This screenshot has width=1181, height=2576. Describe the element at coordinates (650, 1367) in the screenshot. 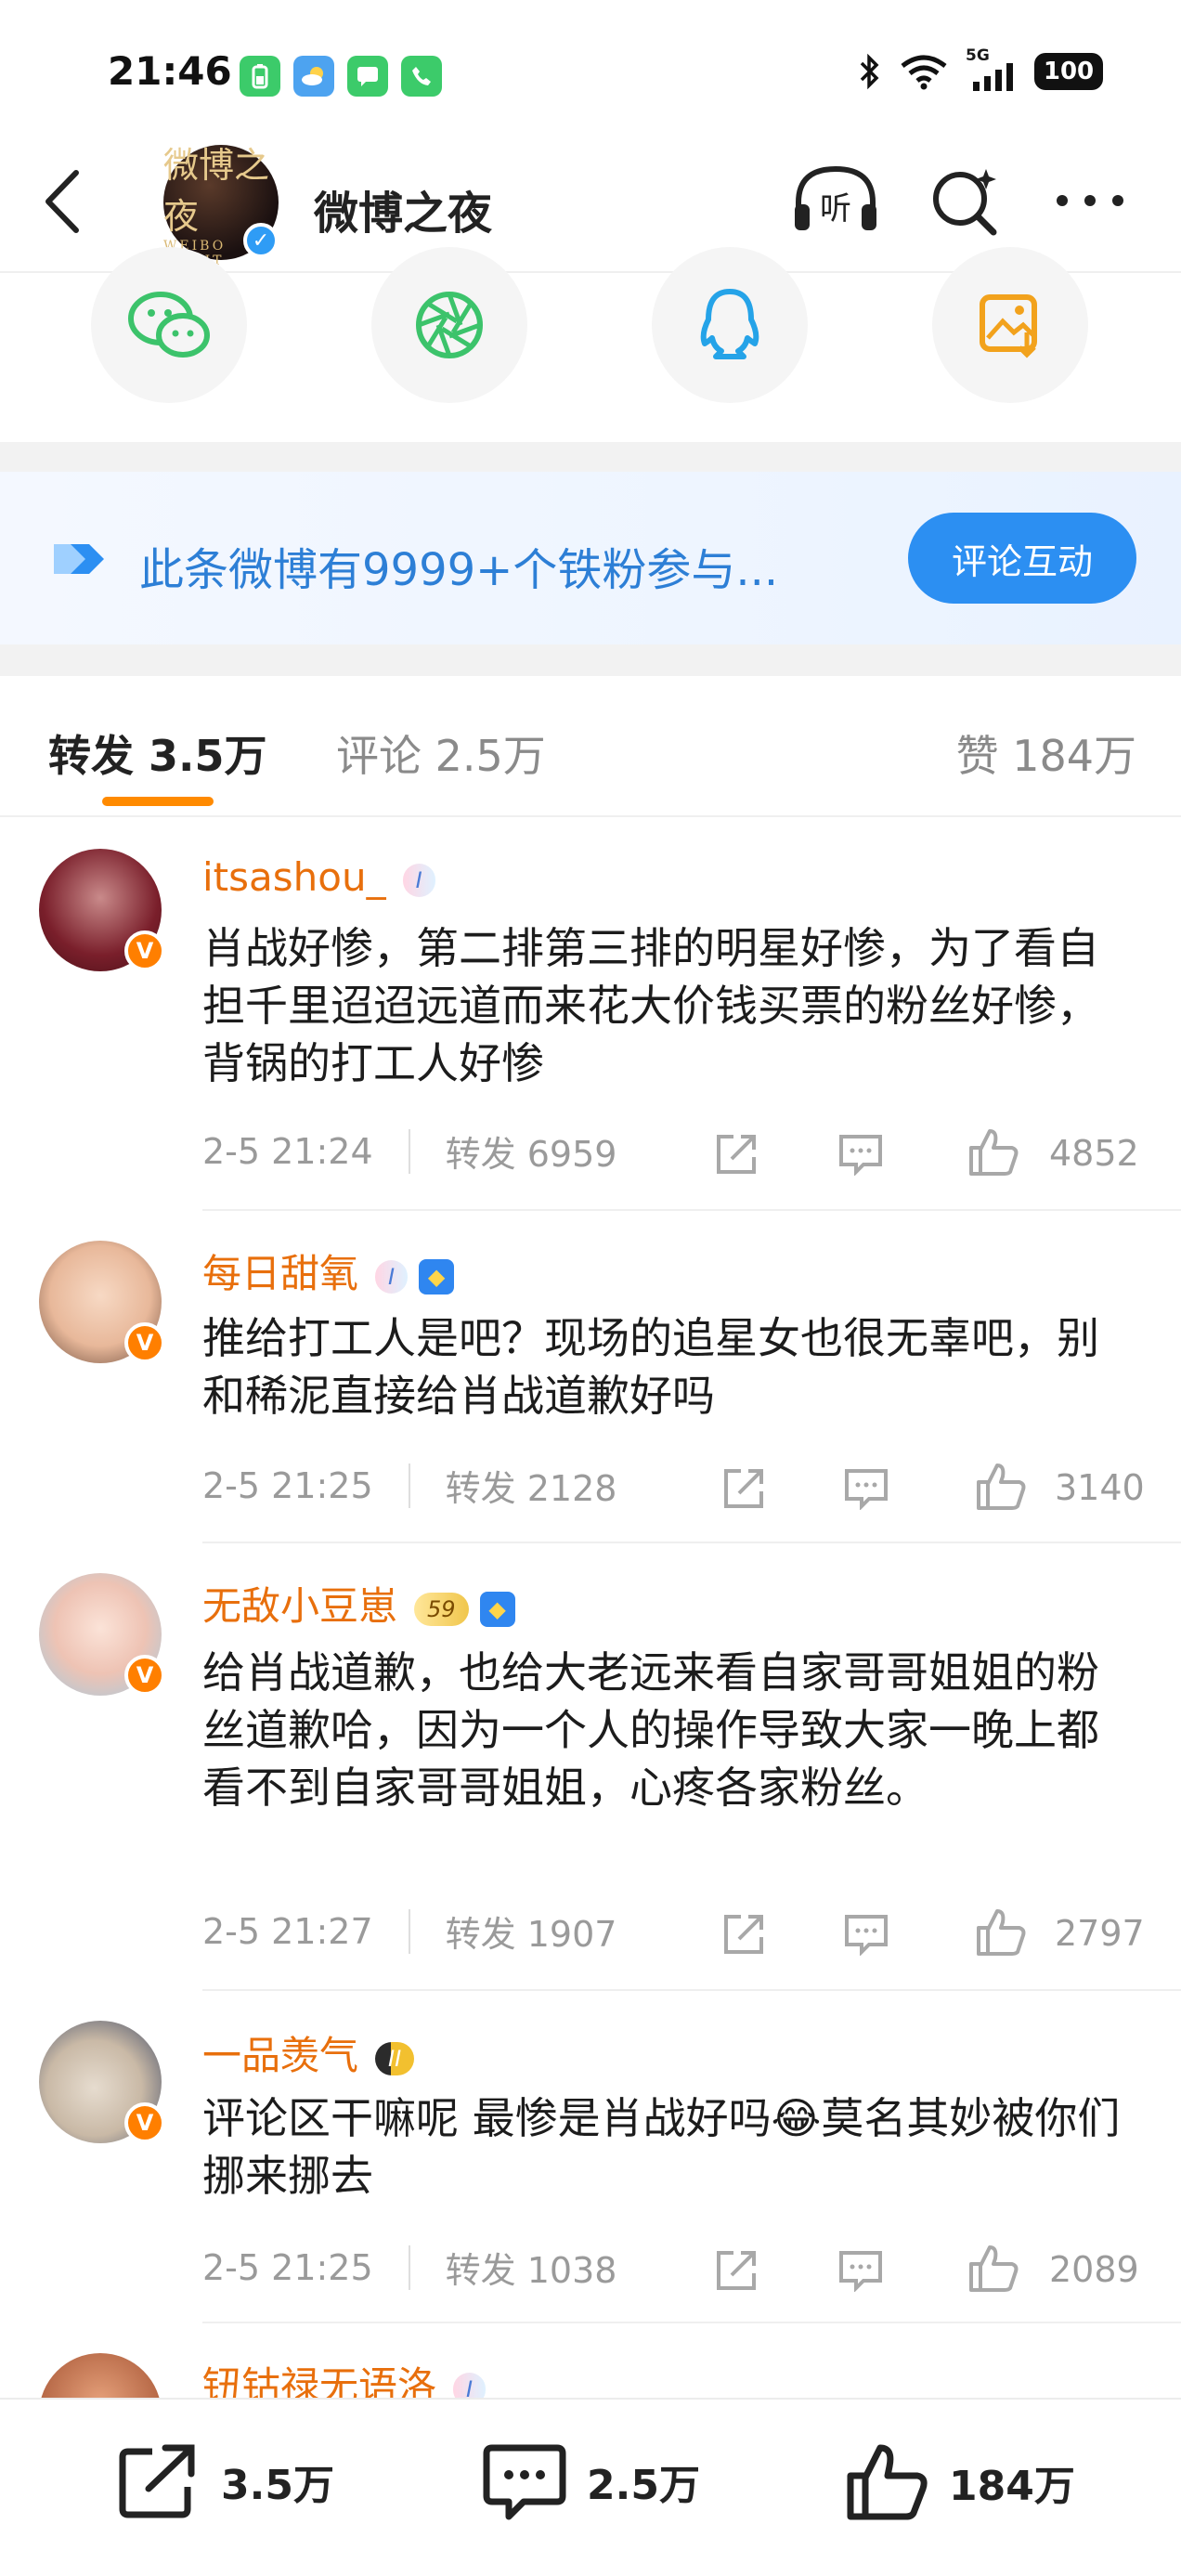

I see `comment-text: 推给打工人是吧？现场的追星女也很无辜吧，别和稀泥直接给肖战道歉好吗` at that location.